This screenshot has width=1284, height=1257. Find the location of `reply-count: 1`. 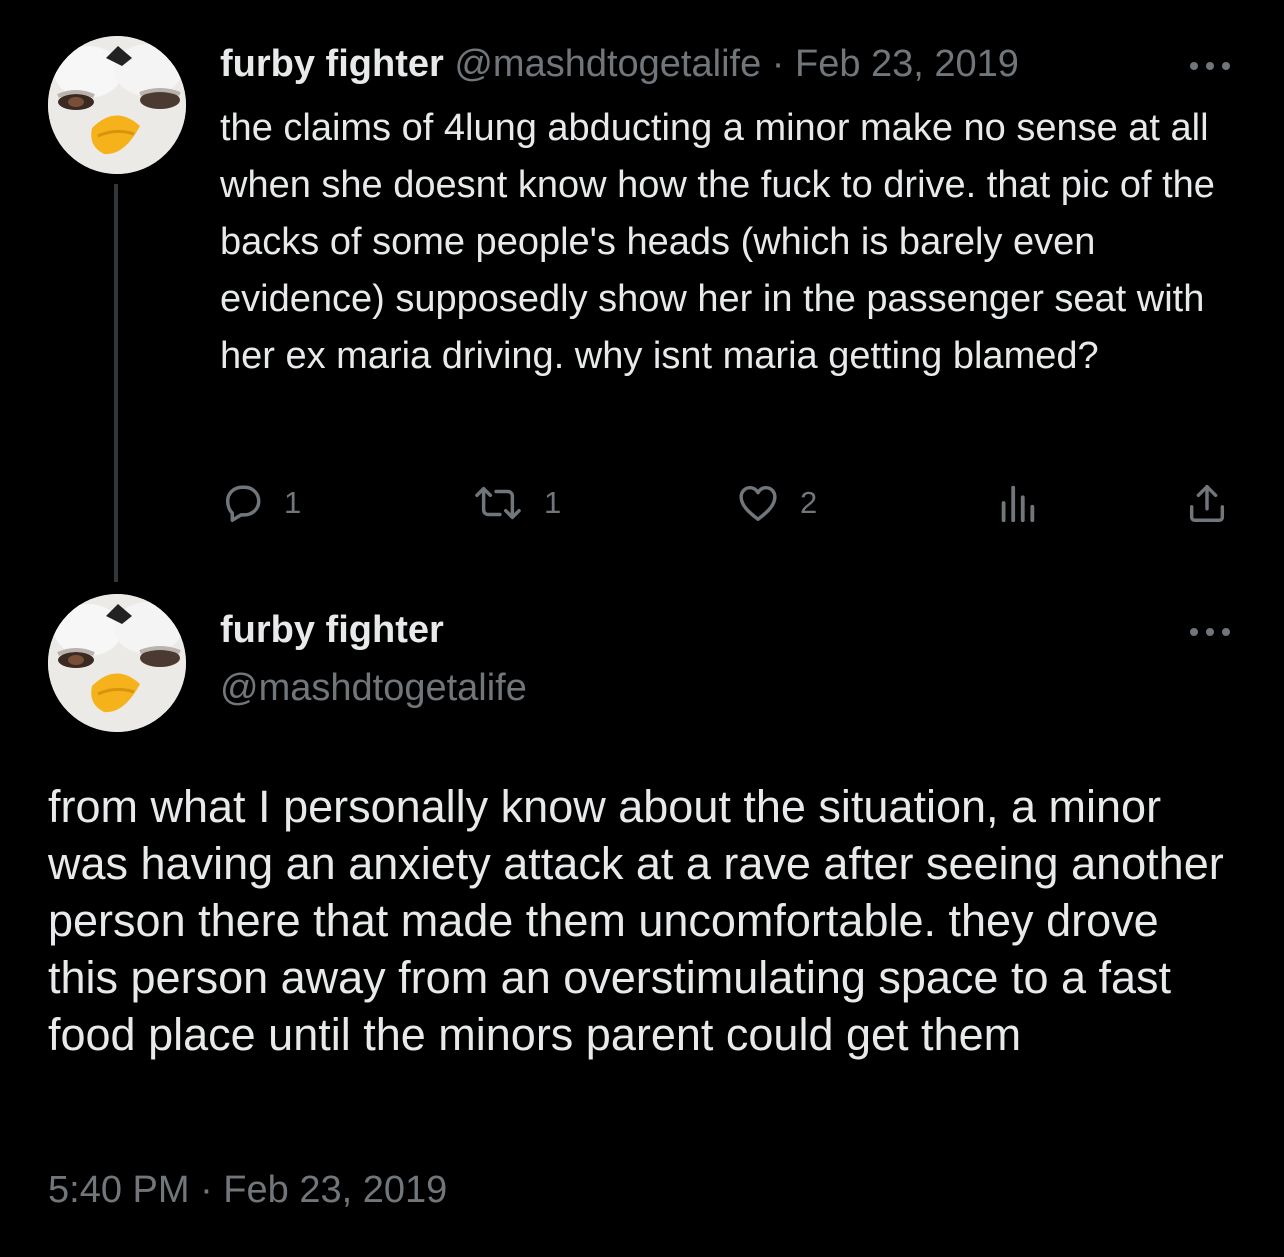

reply-count: 1 is located at coordinates (293, 502).